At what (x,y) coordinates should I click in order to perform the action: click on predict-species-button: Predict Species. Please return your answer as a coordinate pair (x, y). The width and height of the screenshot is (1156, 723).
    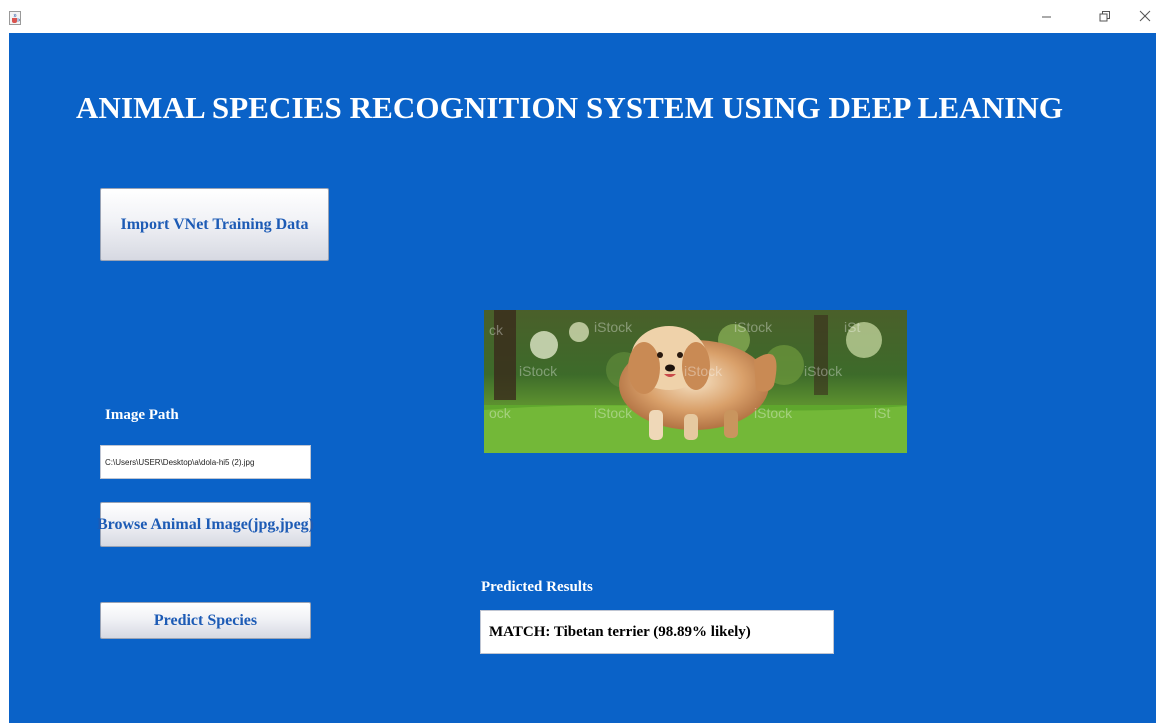
    Looking at the image, I should click on (205, 620).